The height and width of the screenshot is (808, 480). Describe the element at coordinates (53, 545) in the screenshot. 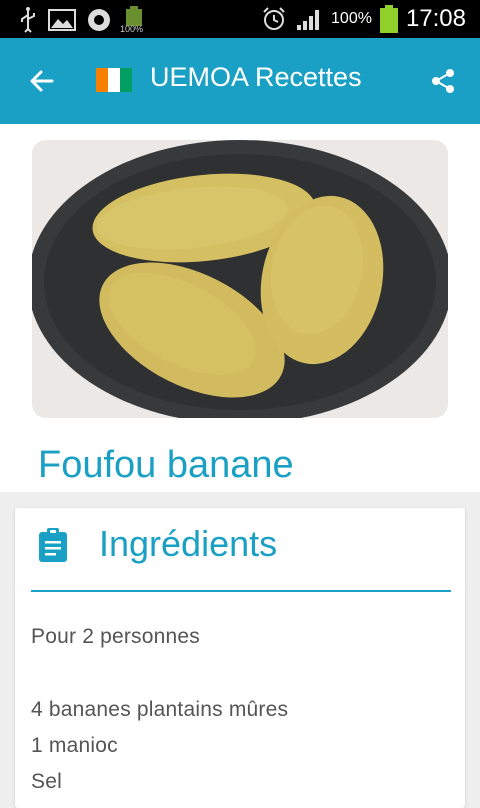

I see `clipboard-icon` at that location.